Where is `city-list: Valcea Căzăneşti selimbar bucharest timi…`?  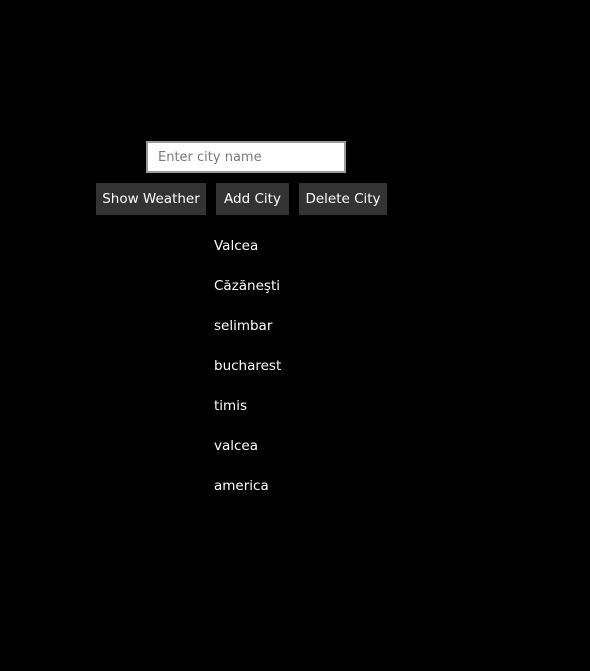
city-list: Valcea Căzăneşti selimbar bucharest timi… is located at coordinates (247, 372).